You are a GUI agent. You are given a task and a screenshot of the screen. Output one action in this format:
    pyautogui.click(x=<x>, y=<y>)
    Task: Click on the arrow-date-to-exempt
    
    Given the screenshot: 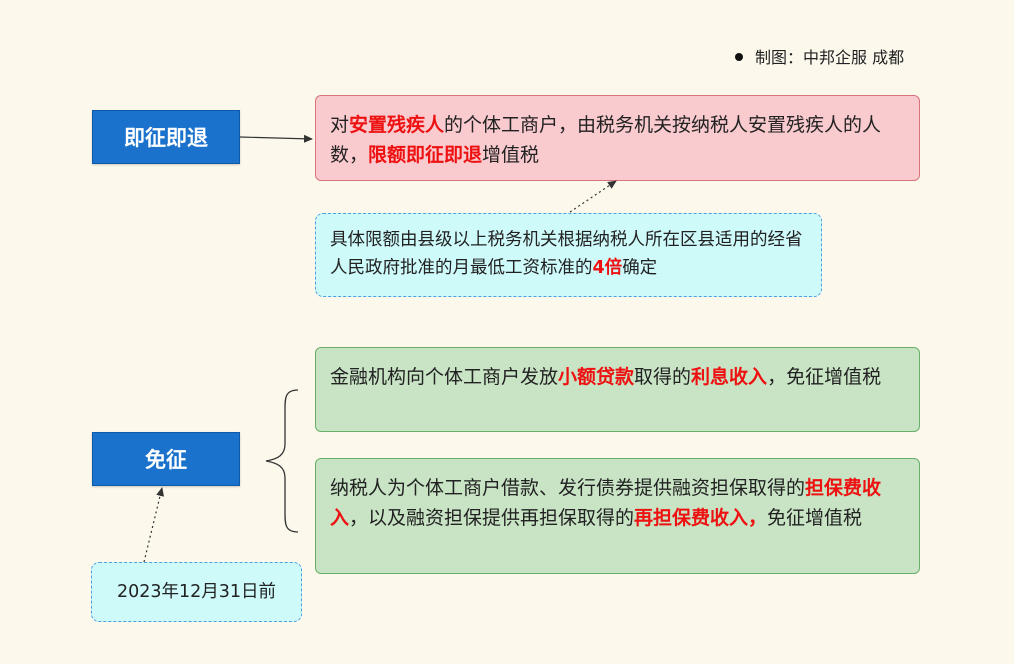 What is the action you would take?
    pyautogui.click(x=153, y=525)
    